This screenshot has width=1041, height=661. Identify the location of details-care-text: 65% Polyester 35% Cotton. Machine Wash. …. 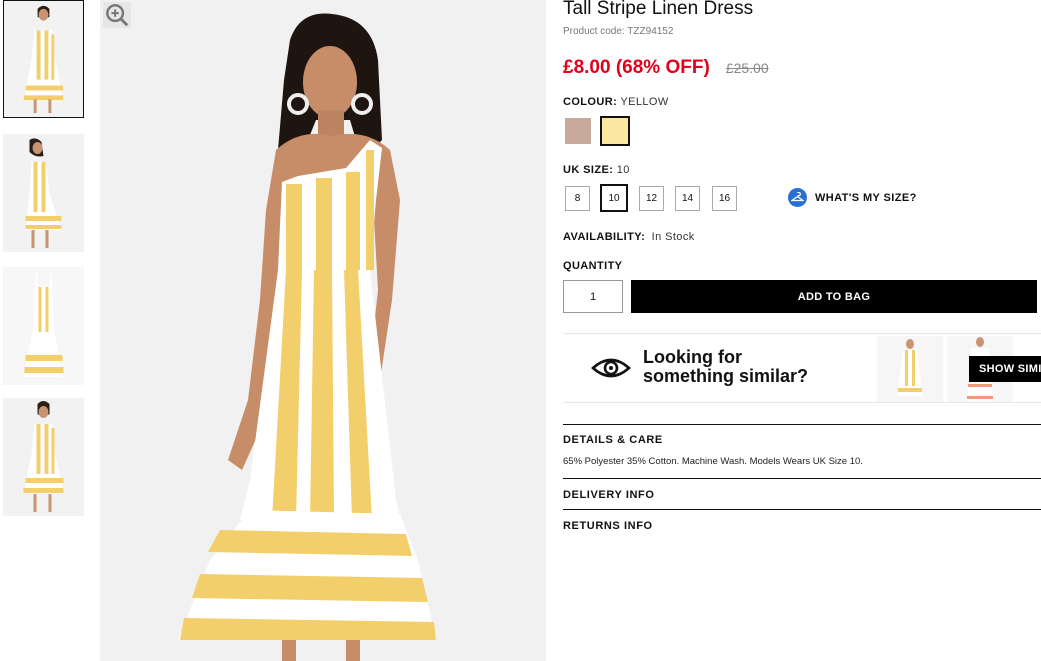
(713, 461).